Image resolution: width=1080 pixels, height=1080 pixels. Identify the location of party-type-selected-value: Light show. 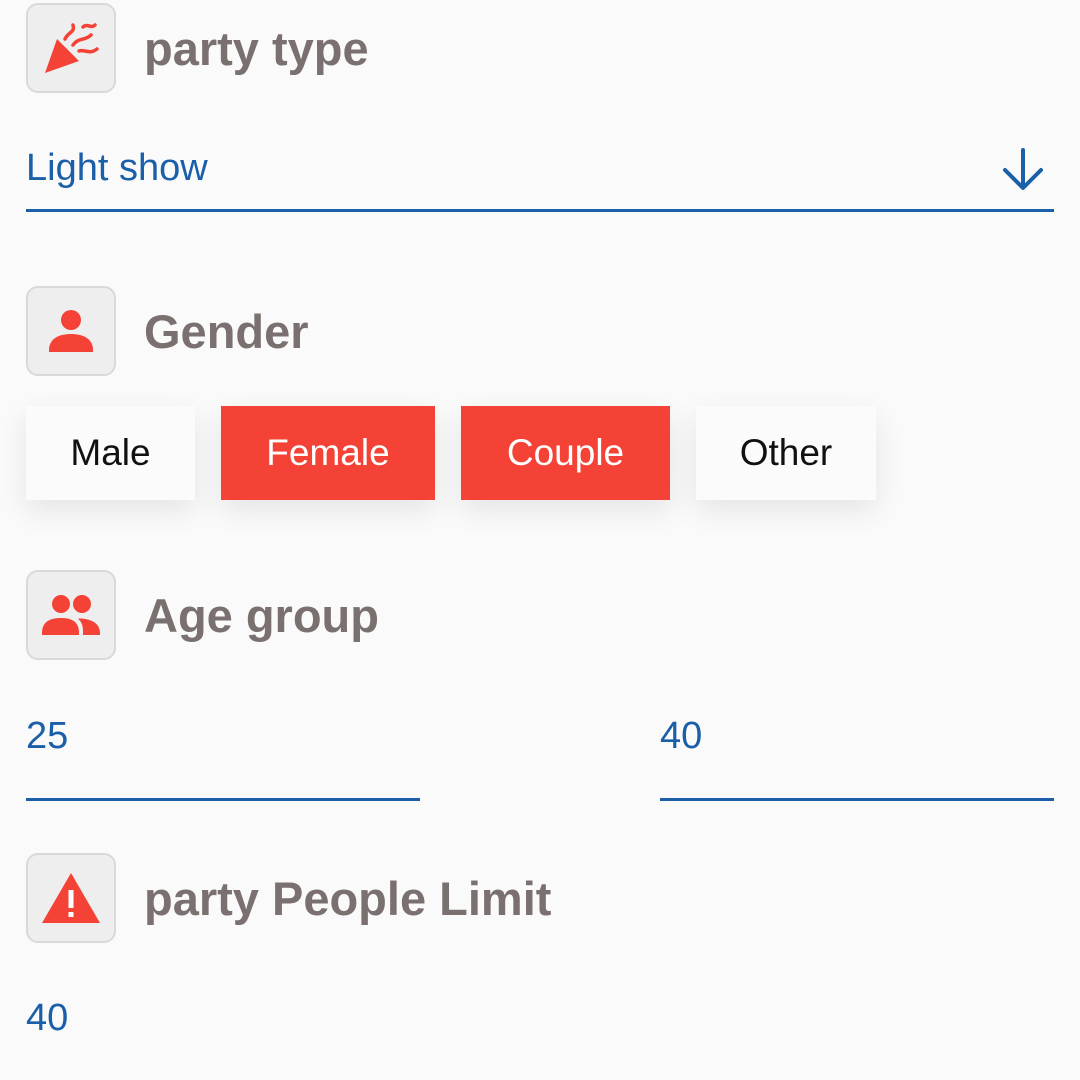
(117, 168).